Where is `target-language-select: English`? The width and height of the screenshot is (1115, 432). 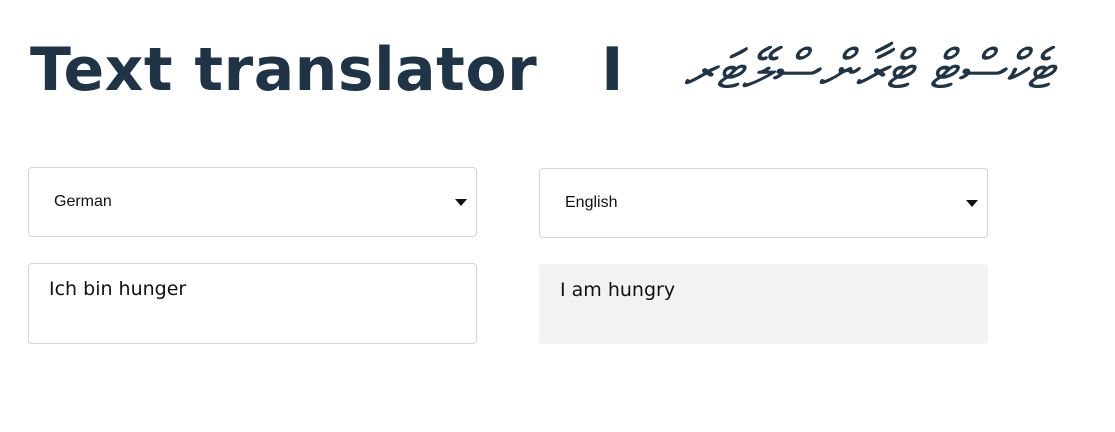
target-language-select: English is located at coordinates (763, 203).